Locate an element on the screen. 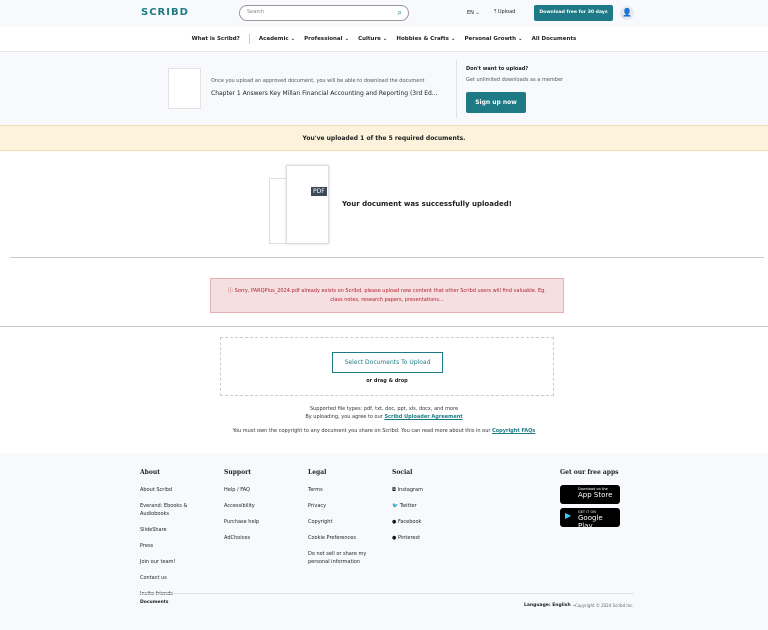 The image size is (768, 630). footer-link: Terms is located at coordinates (340, 490).